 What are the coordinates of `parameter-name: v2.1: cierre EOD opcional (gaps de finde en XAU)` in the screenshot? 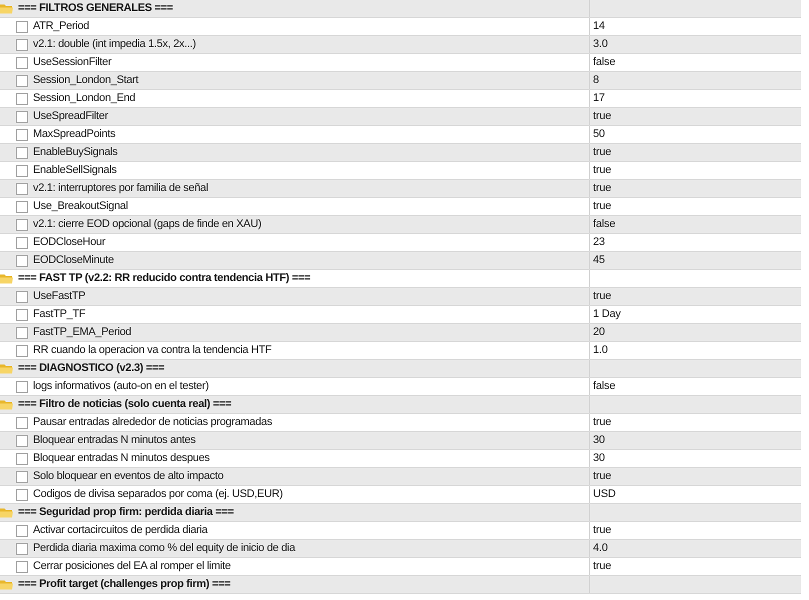 It's located at (147, 224).